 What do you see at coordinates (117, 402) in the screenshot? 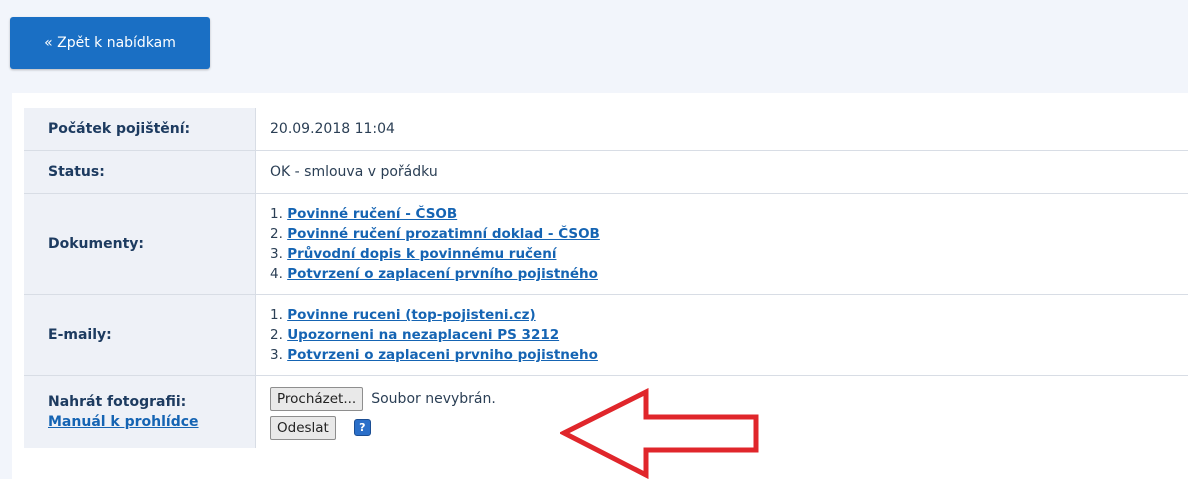
I see `upload-photo-label: Nahrát fotografii:` at bounding box center [117, 402].